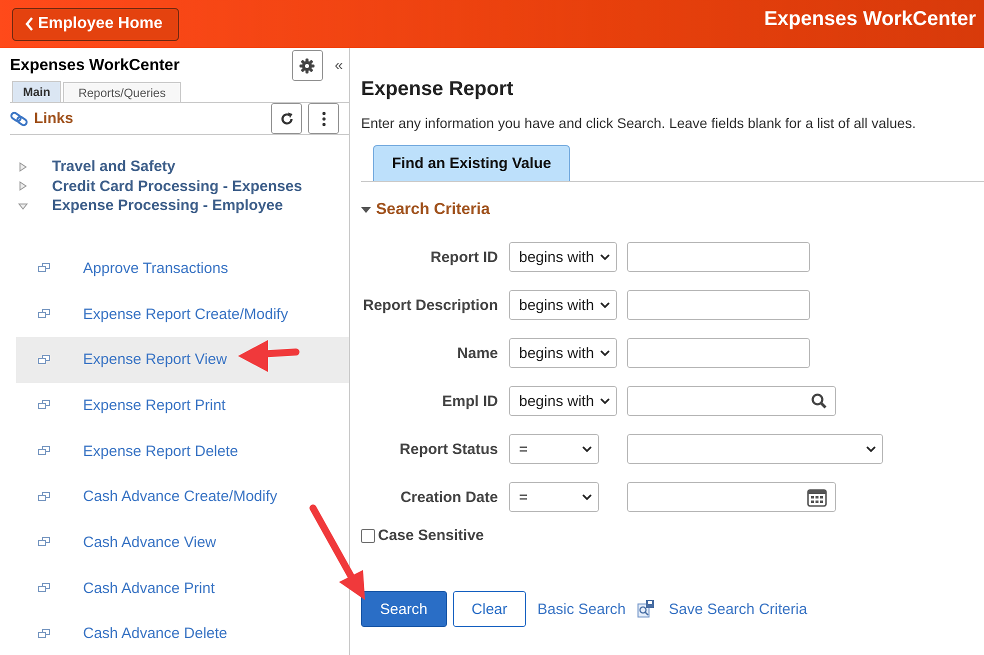  Describe the element at coordinates (149, 588) in the screenshot. I see `menu-link: Cash Advance Print` at that location.